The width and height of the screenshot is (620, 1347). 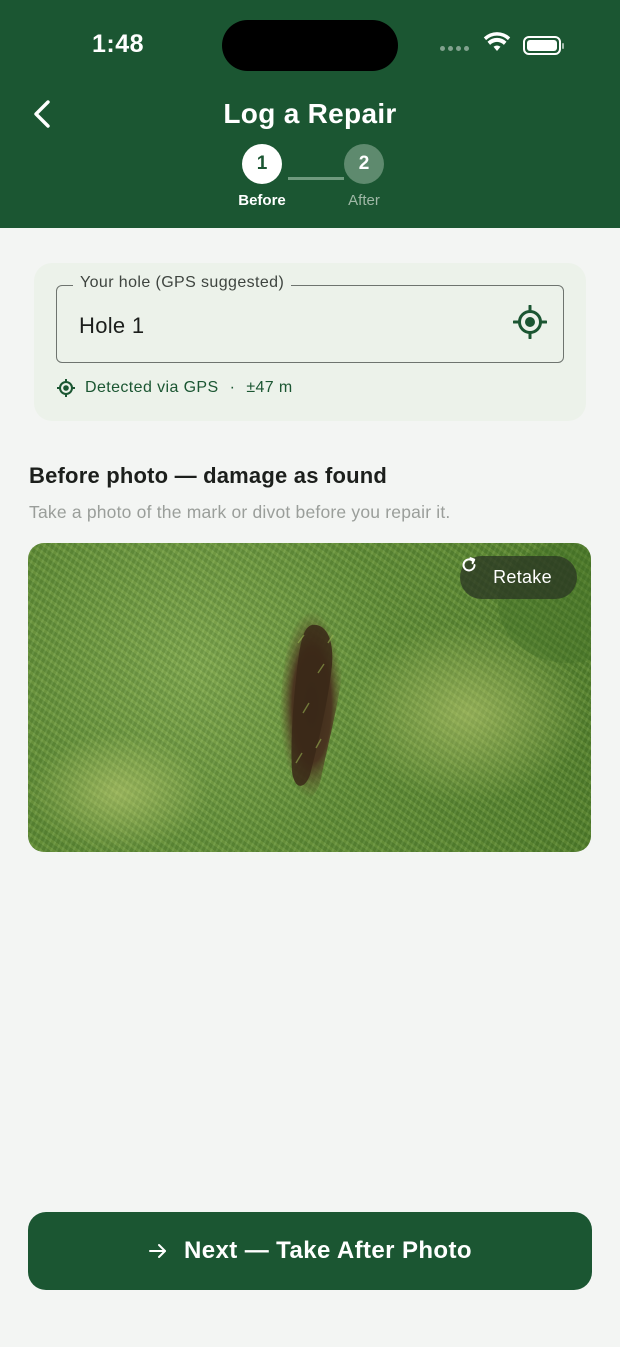 I want to click on status-icons, so click(x=502, y=45).